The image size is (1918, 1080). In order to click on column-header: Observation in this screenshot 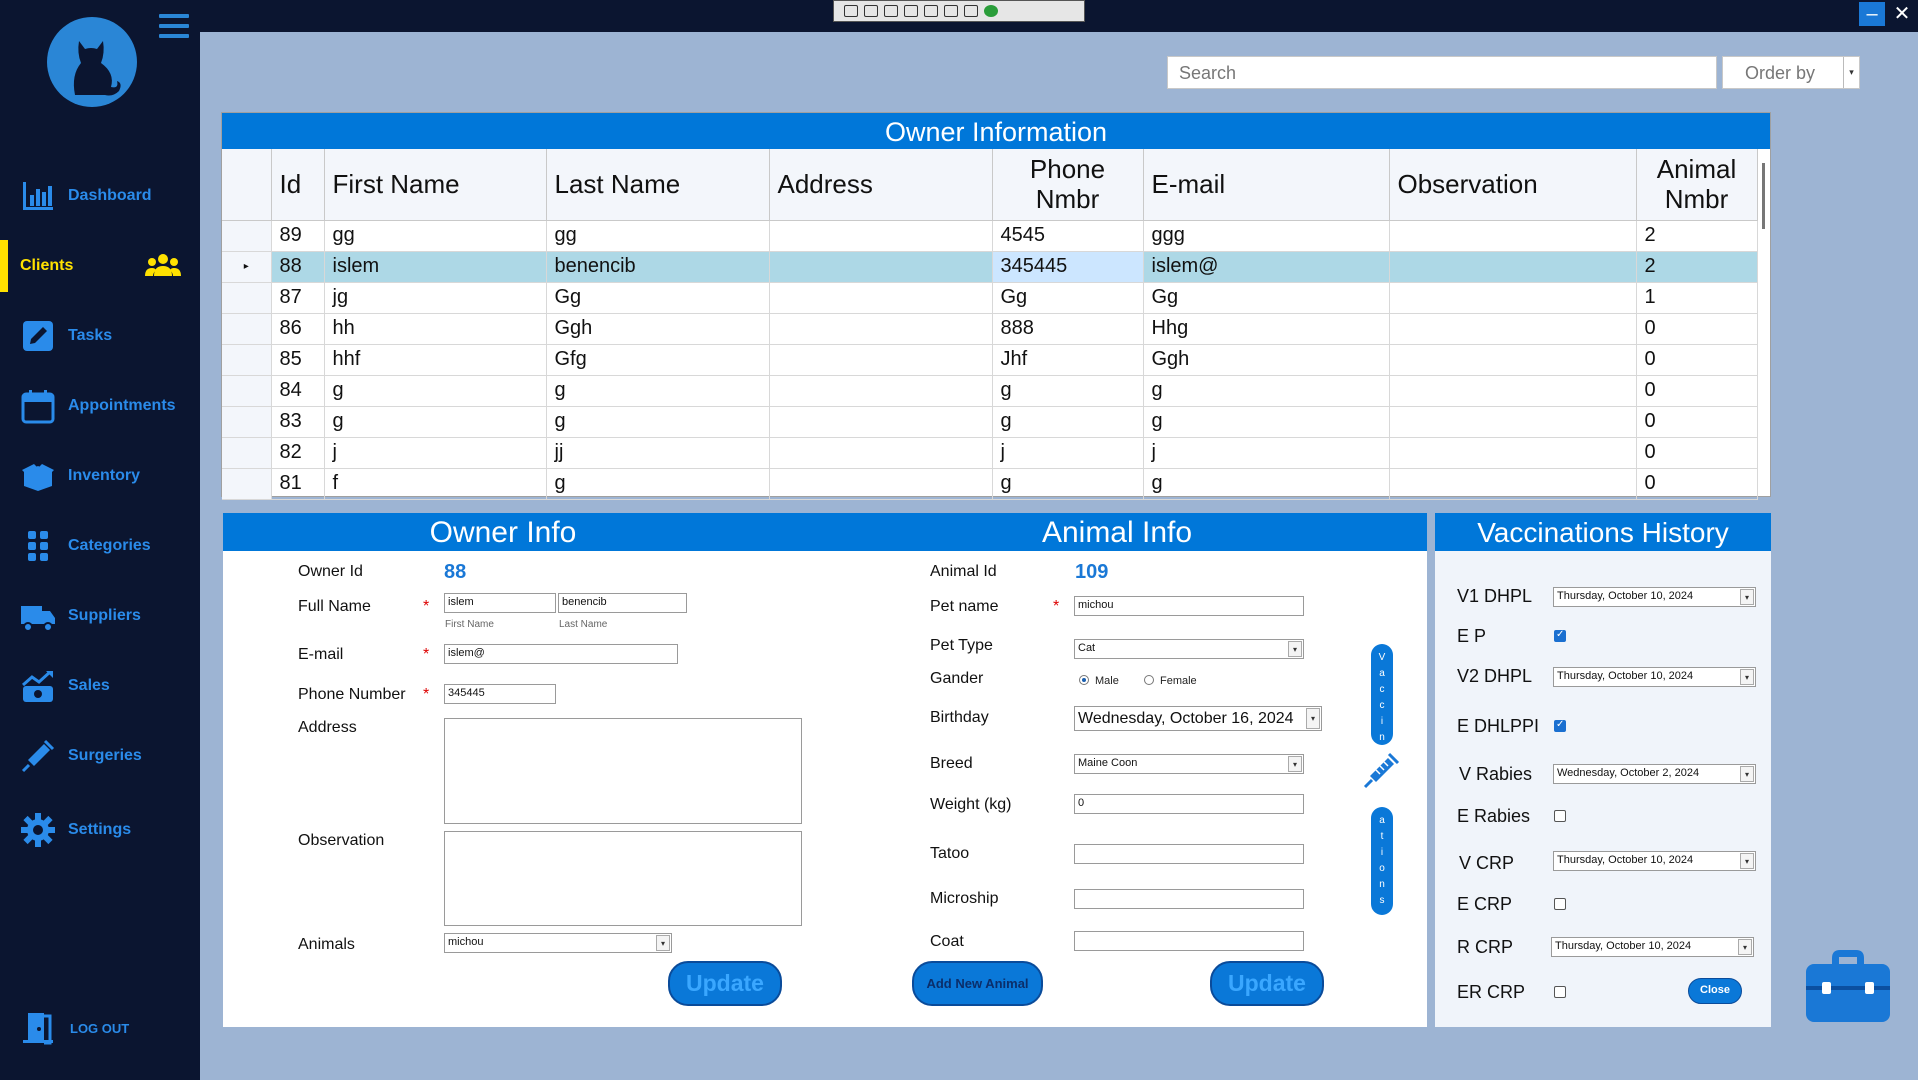, I will do `click(1513, 185)`.